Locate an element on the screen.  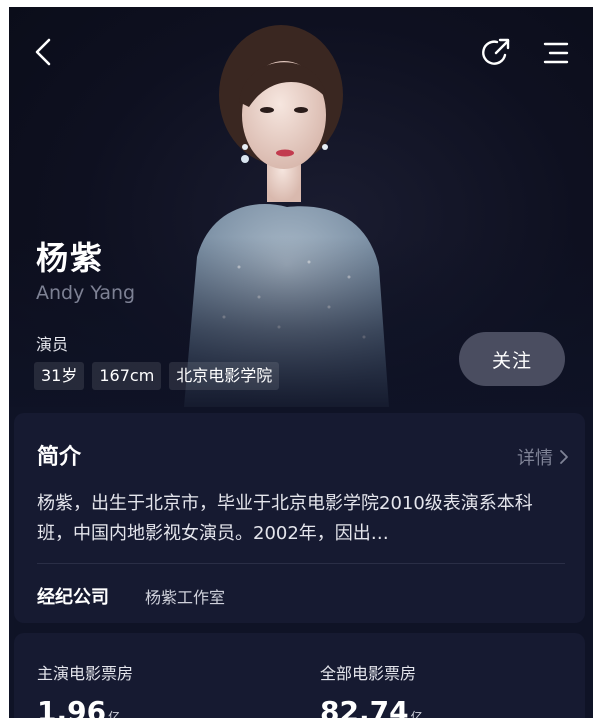
height-tag: 167cm is located at coordinates (127, 376).